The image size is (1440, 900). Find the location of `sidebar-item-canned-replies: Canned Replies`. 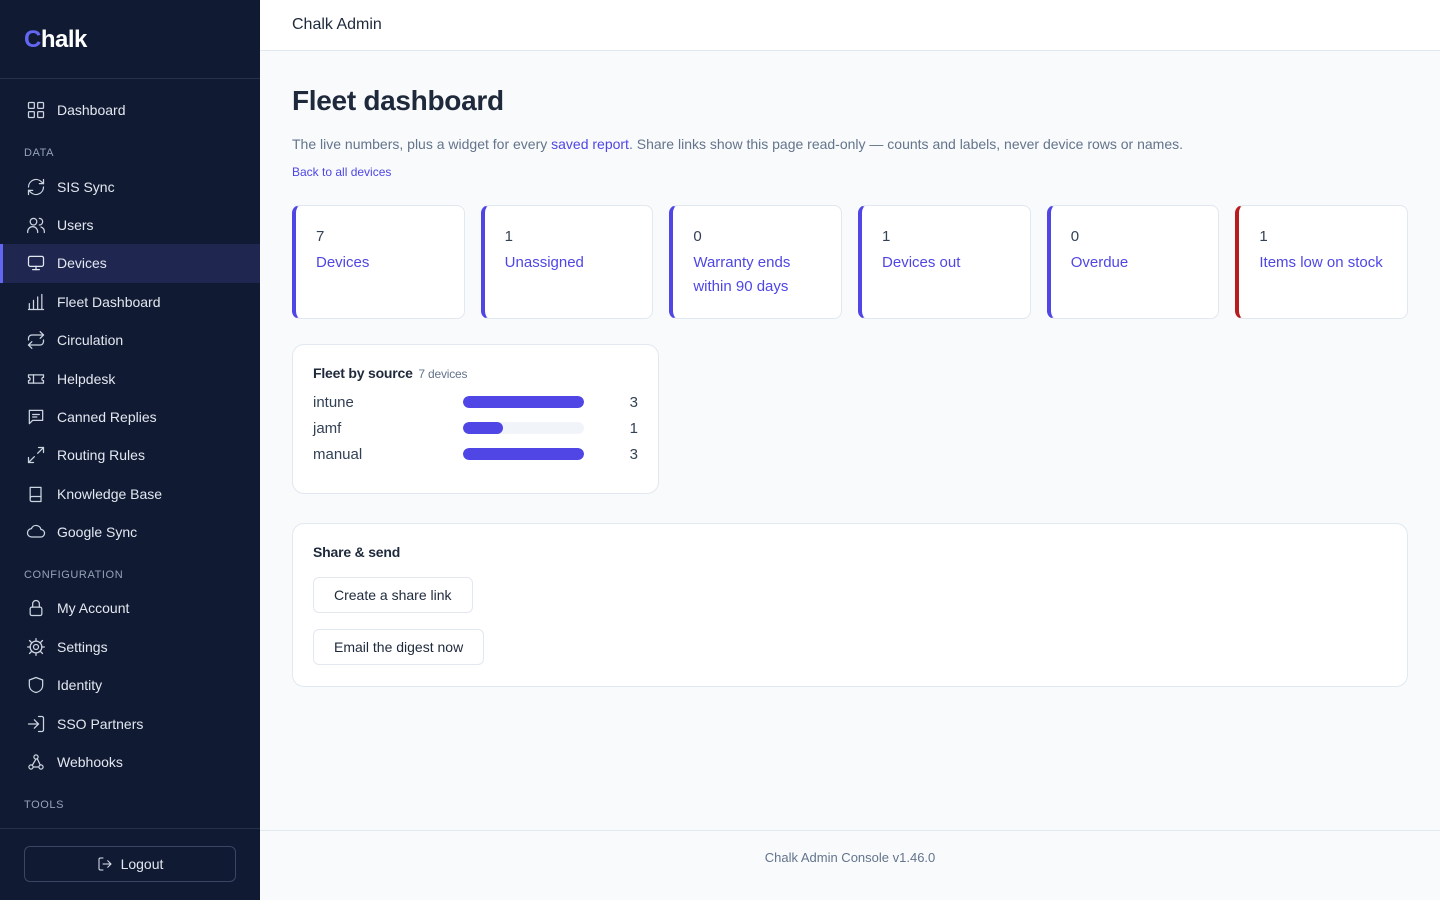

sidebar-item-canned-replies: Canned Replies is located at coordinates (130, 417).